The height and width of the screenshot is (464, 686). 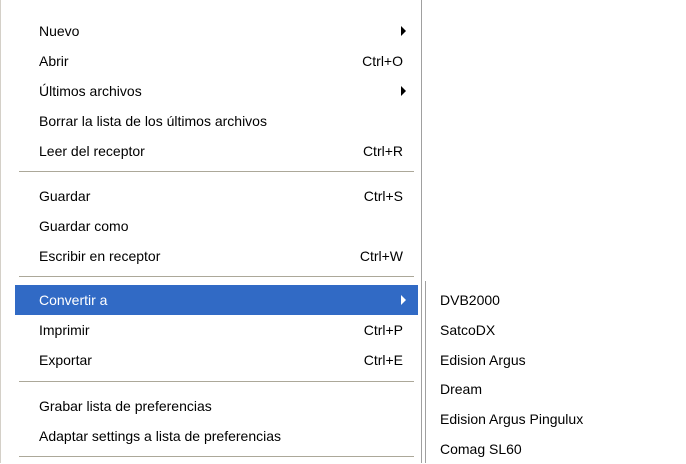 I want to click on menu-item-label: Adaptar settings a lista de preferencias, so click(x=160, y=436).